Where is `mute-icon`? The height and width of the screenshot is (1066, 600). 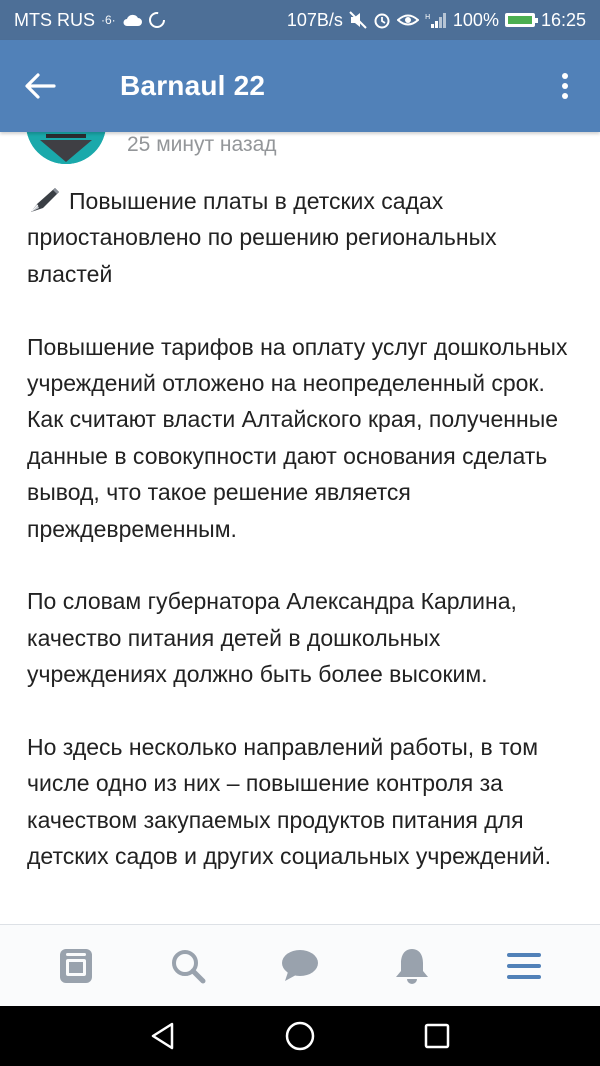 mute-icon is located at coordinates (358, 20).